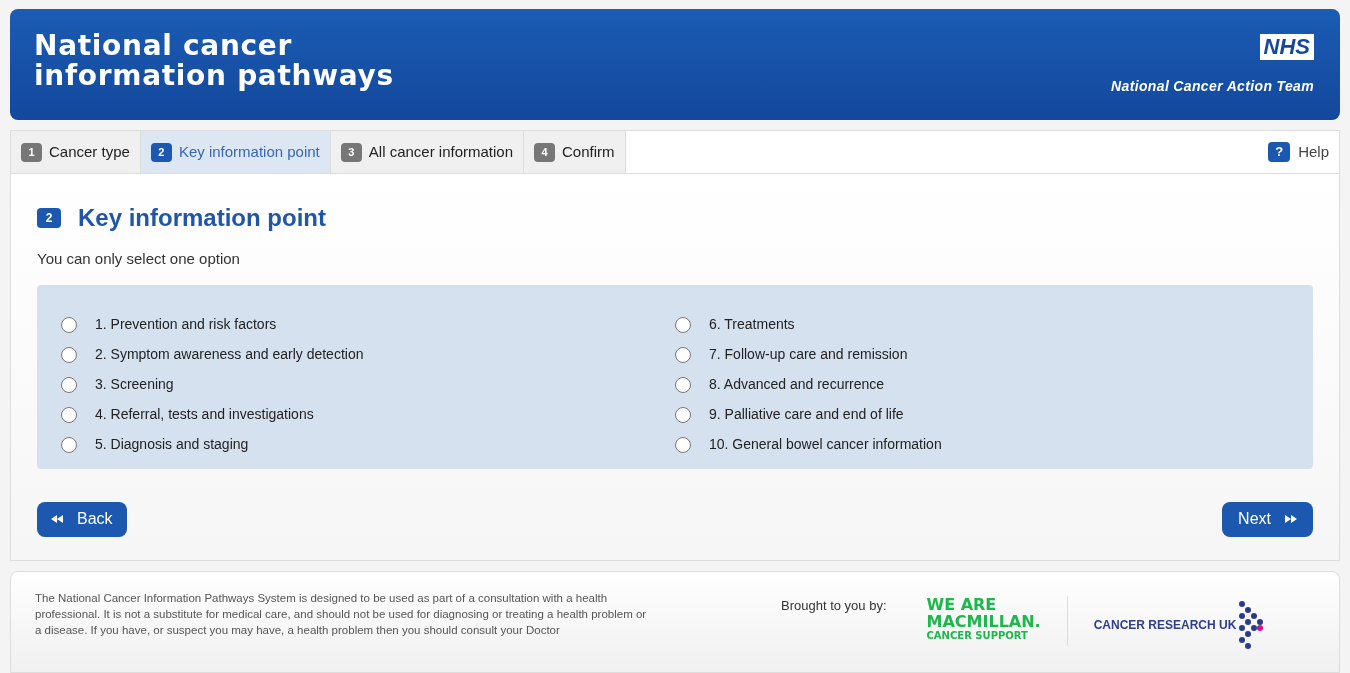 This screenshot has height=673, width=1350. I want to click on organisation-name: National Cancer Action Team, so click(1212, 86).